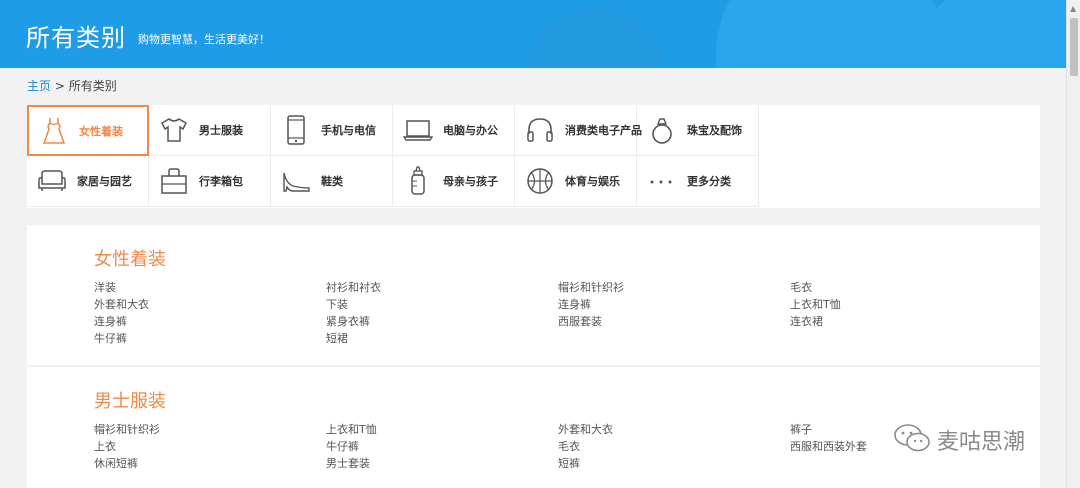  I want to click on category-sports: 体育与娱乐, so click(576, 181).